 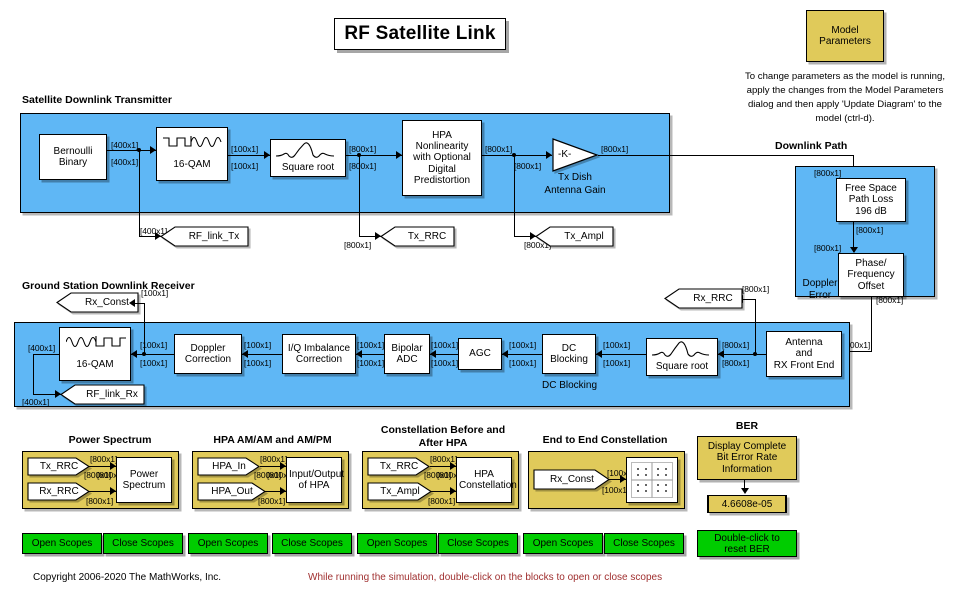 What do you see at coordinates (407, 354) in the screenshot?
I see `bipolar-adc-block: Bipolar ADC` at bounding box center [407, 354].